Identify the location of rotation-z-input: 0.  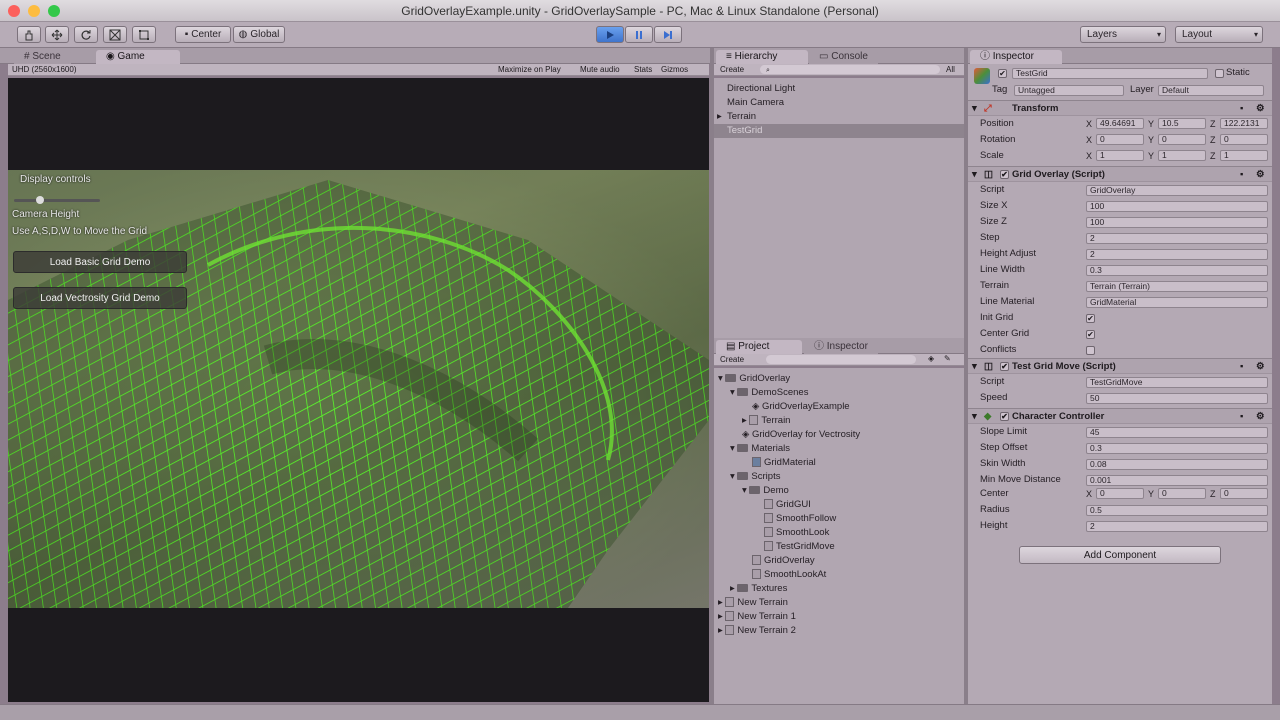
(1244, 139).